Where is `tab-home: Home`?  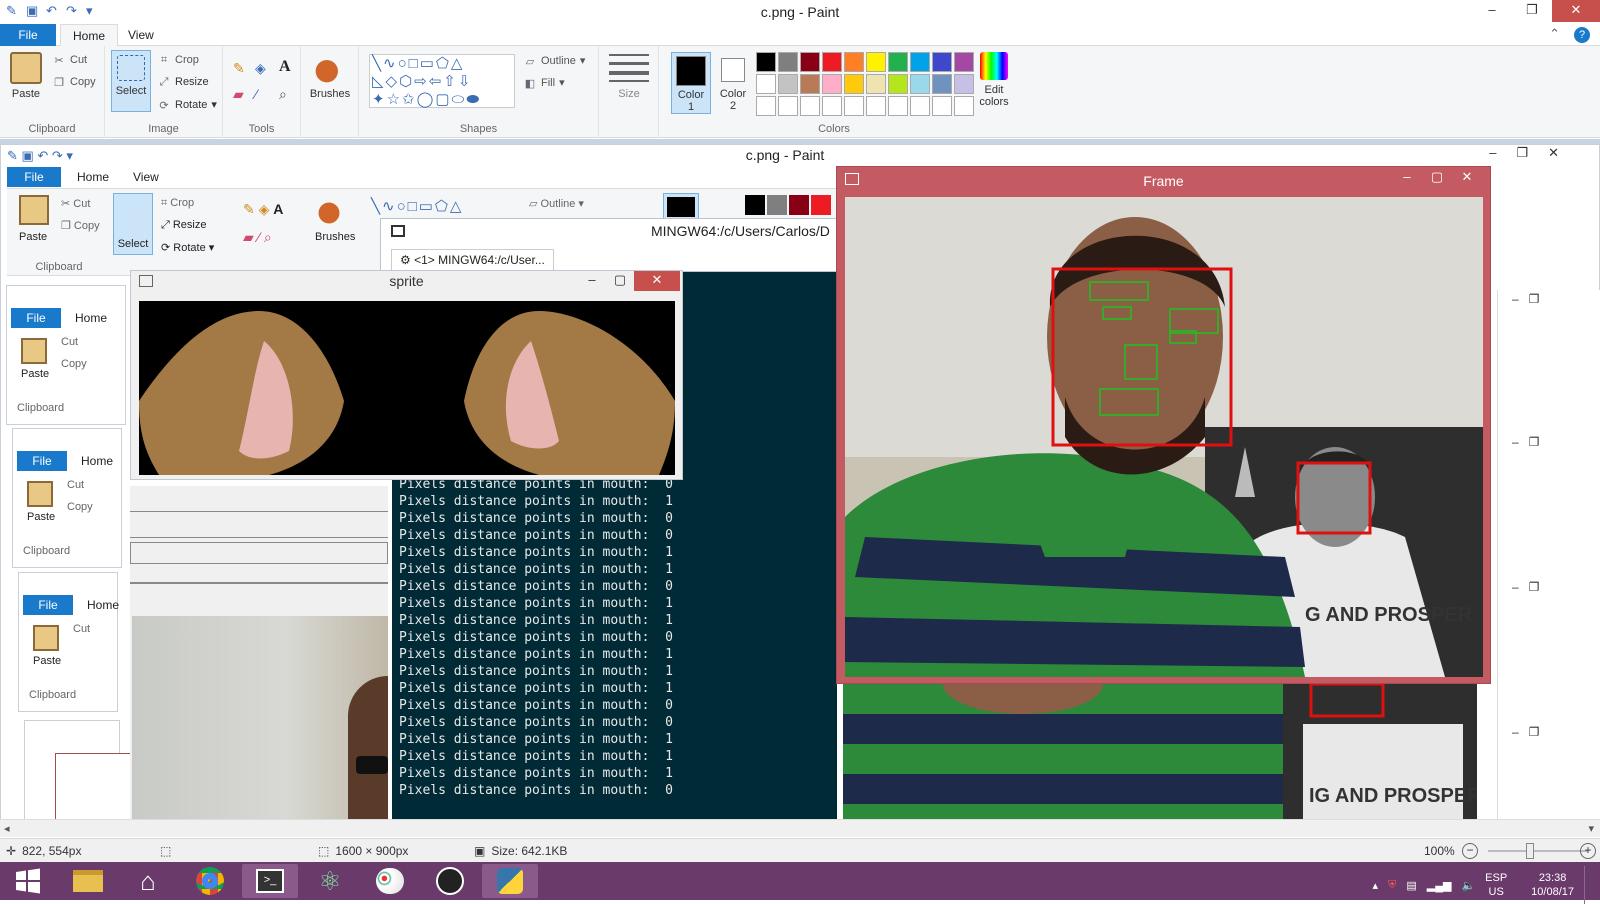
tab-home: Home is located at coordinates (89, 35).